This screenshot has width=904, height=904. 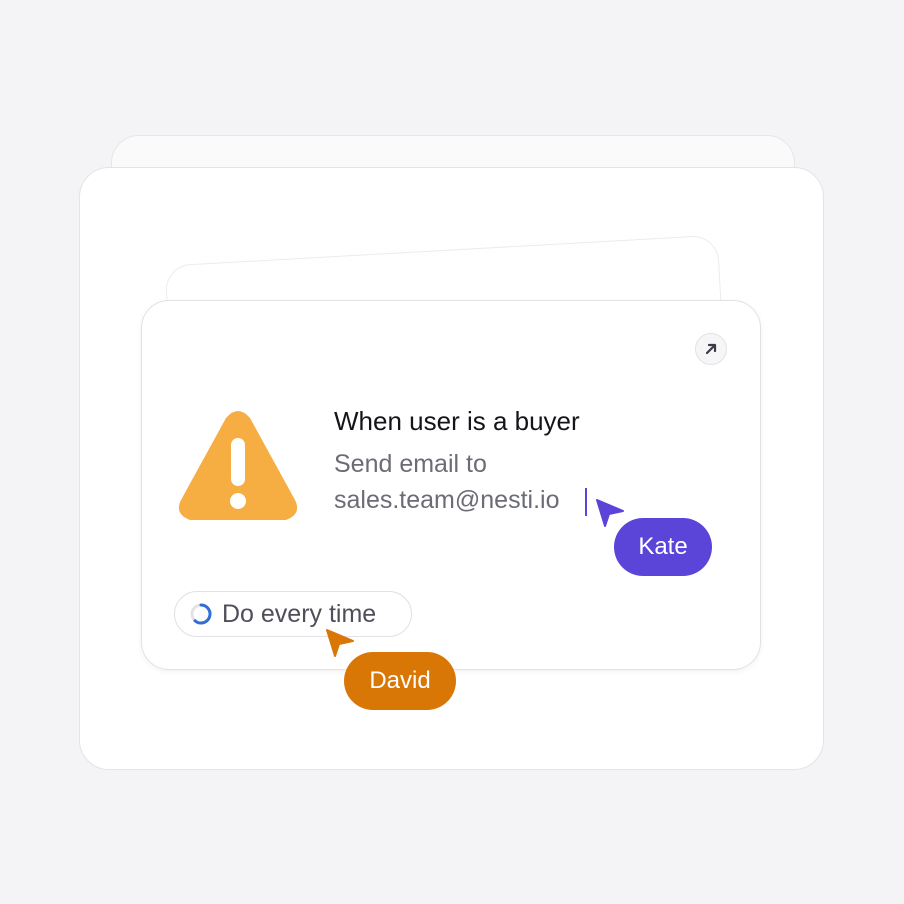 What do you see at coordinates (400, 681) in the screenshot?
I see `collaborator-tag-david: David` at bounding box center [400, 681].